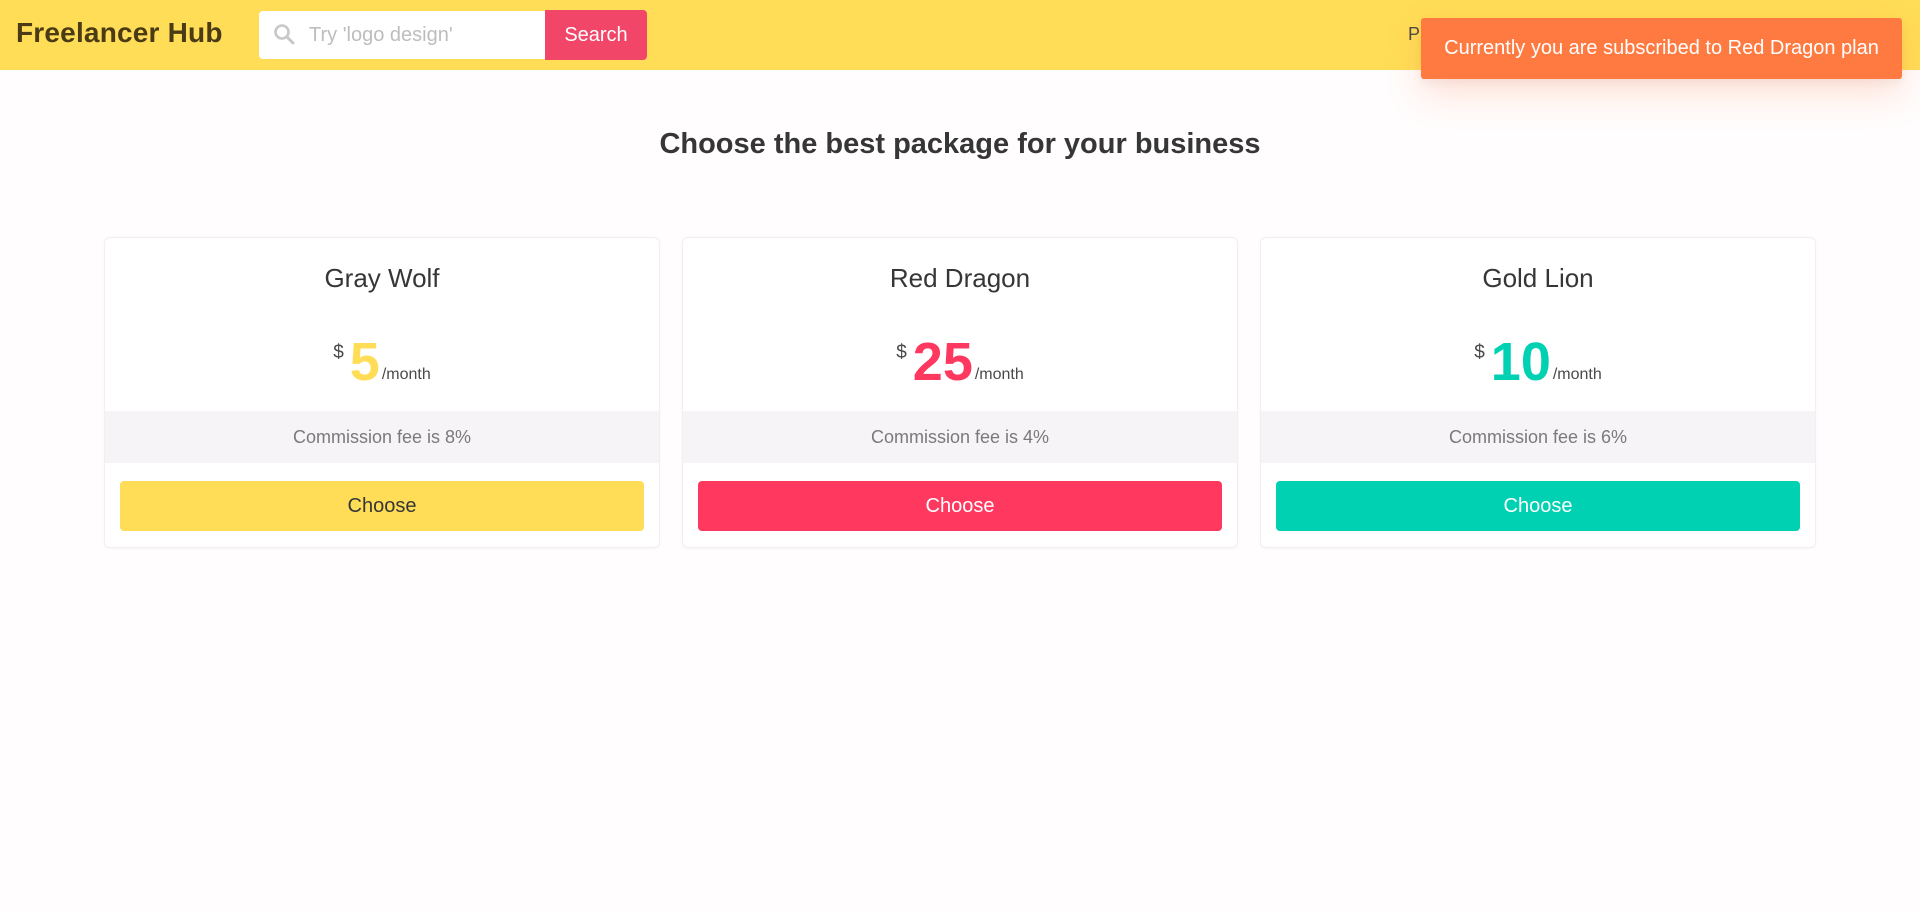 This screenshot has height=913, width=1920. Describe the element at coordinates (382, 437) in the screenshot. I see `commission-fee: Commission fee is 8%` at that location.